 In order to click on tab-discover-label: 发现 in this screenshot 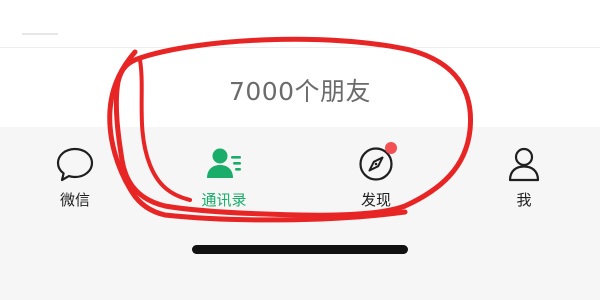, I will do `click(375, 200)`.